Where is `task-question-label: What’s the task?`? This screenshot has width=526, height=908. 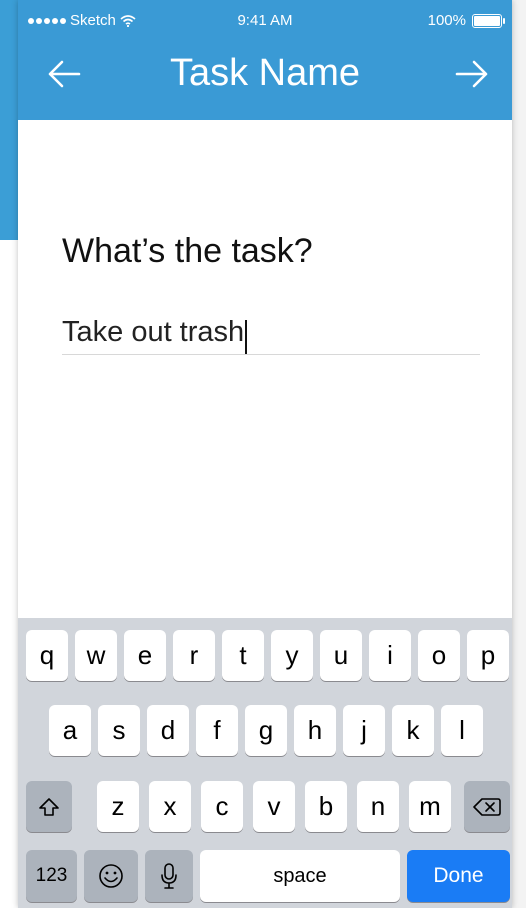
task-question-label: What’s the task? is located at coordinates (187, 251).